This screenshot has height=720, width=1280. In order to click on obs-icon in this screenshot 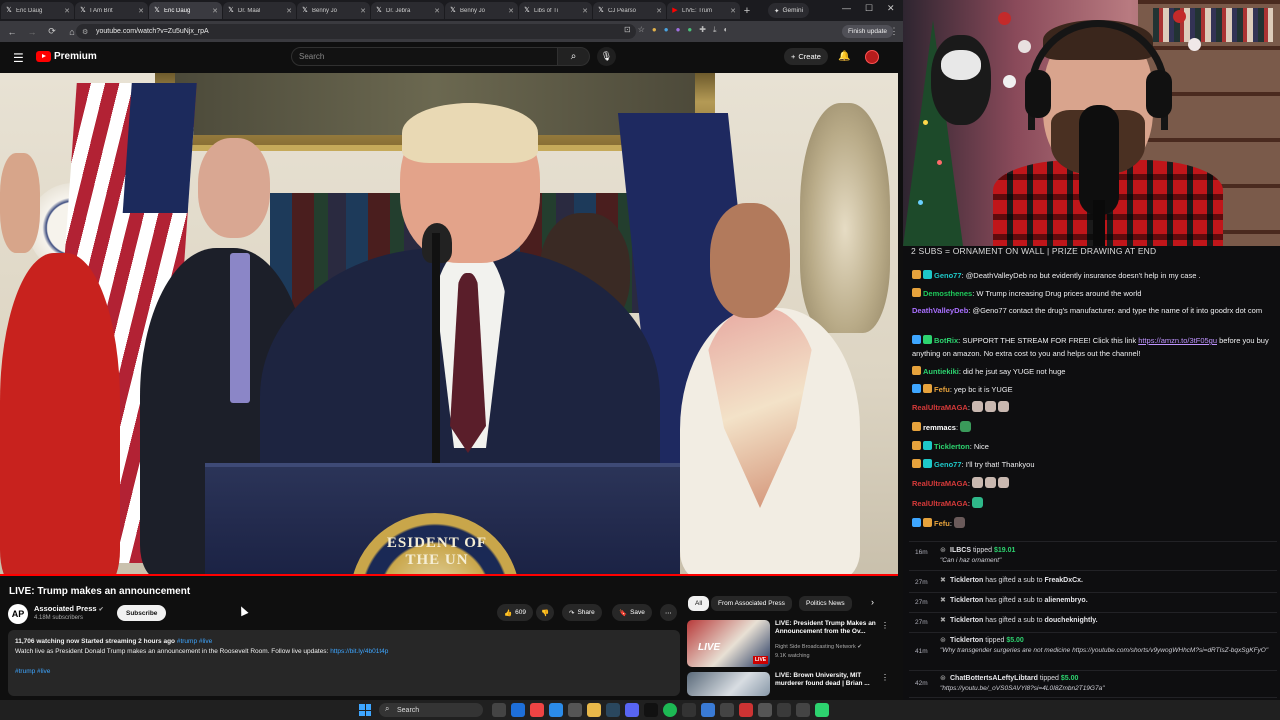, I will do `click(689, 710)`.